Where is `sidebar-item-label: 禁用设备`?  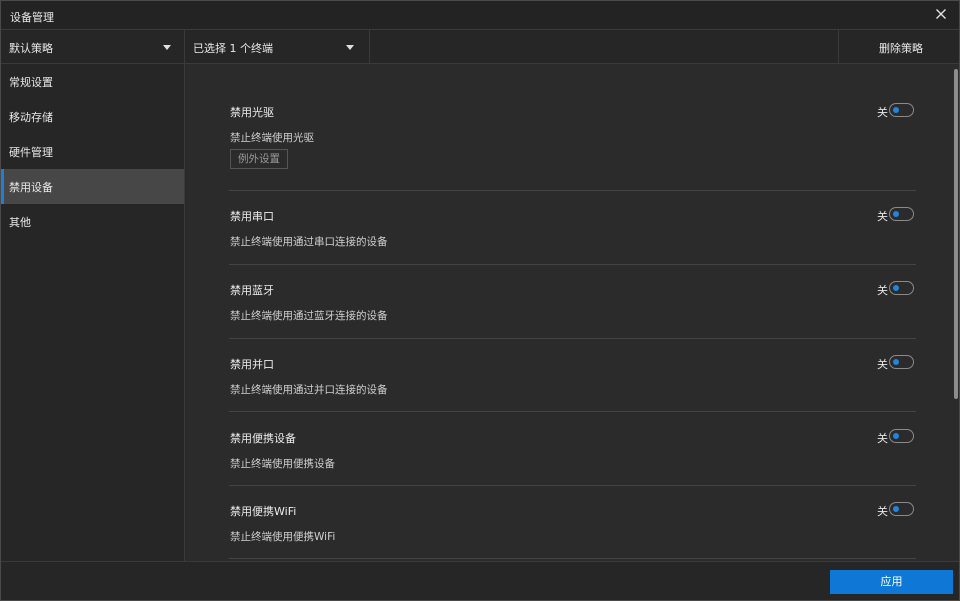 sidebar-item-label: 禁用设备 is located at coordinates (31, 187).